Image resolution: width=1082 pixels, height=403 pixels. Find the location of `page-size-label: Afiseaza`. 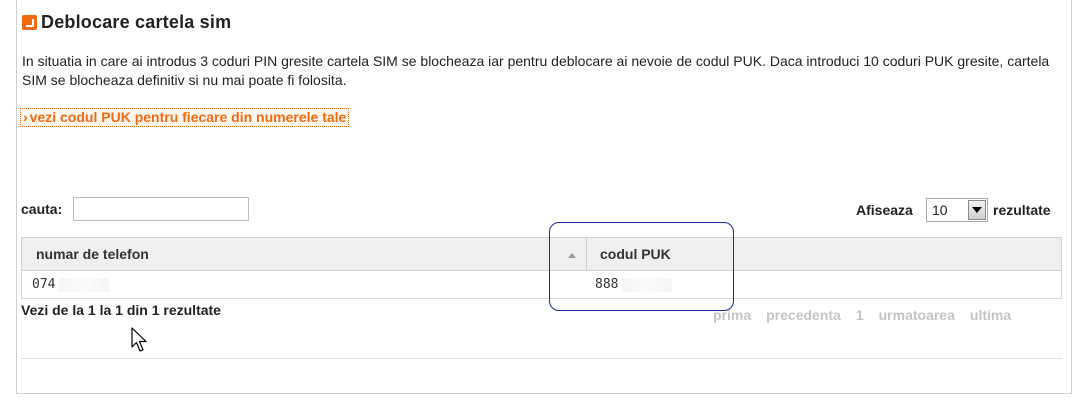

page-size-label: Afiseaza is located at coordinates (884, 210).